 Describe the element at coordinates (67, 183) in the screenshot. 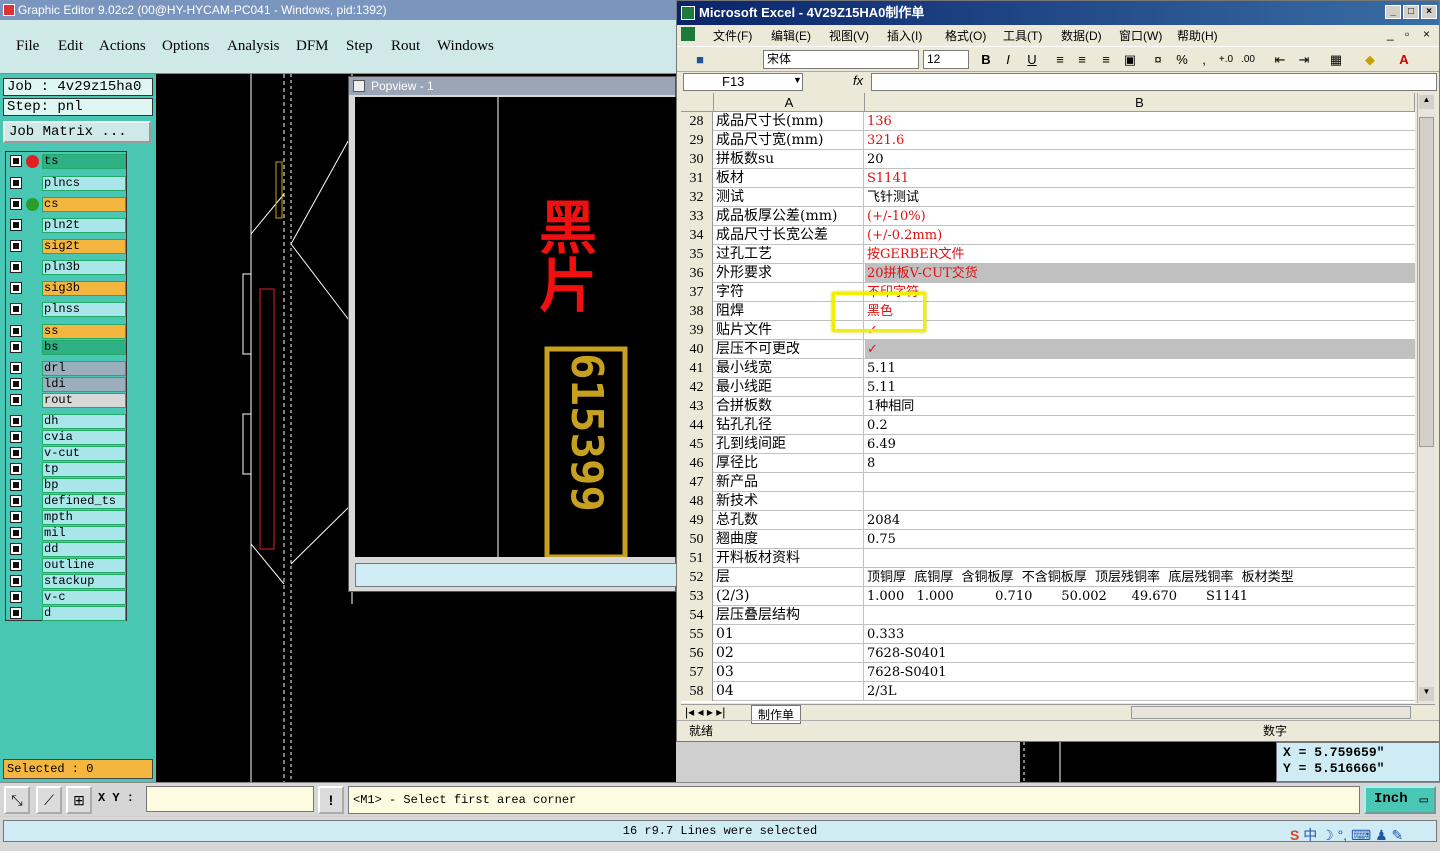

I see `layer-row: plncs` at that location.